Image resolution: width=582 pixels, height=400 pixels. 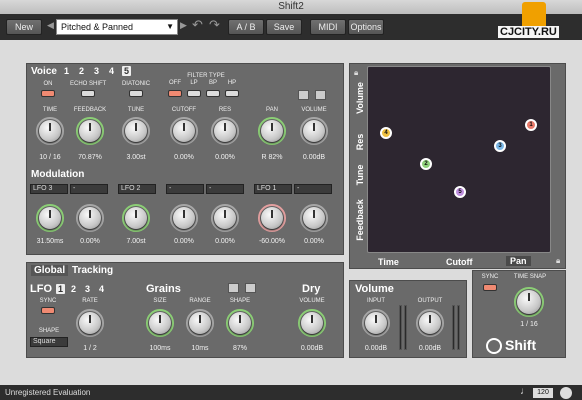 I want to click on pad-axis-time: Time, so click(x=388, y=262).